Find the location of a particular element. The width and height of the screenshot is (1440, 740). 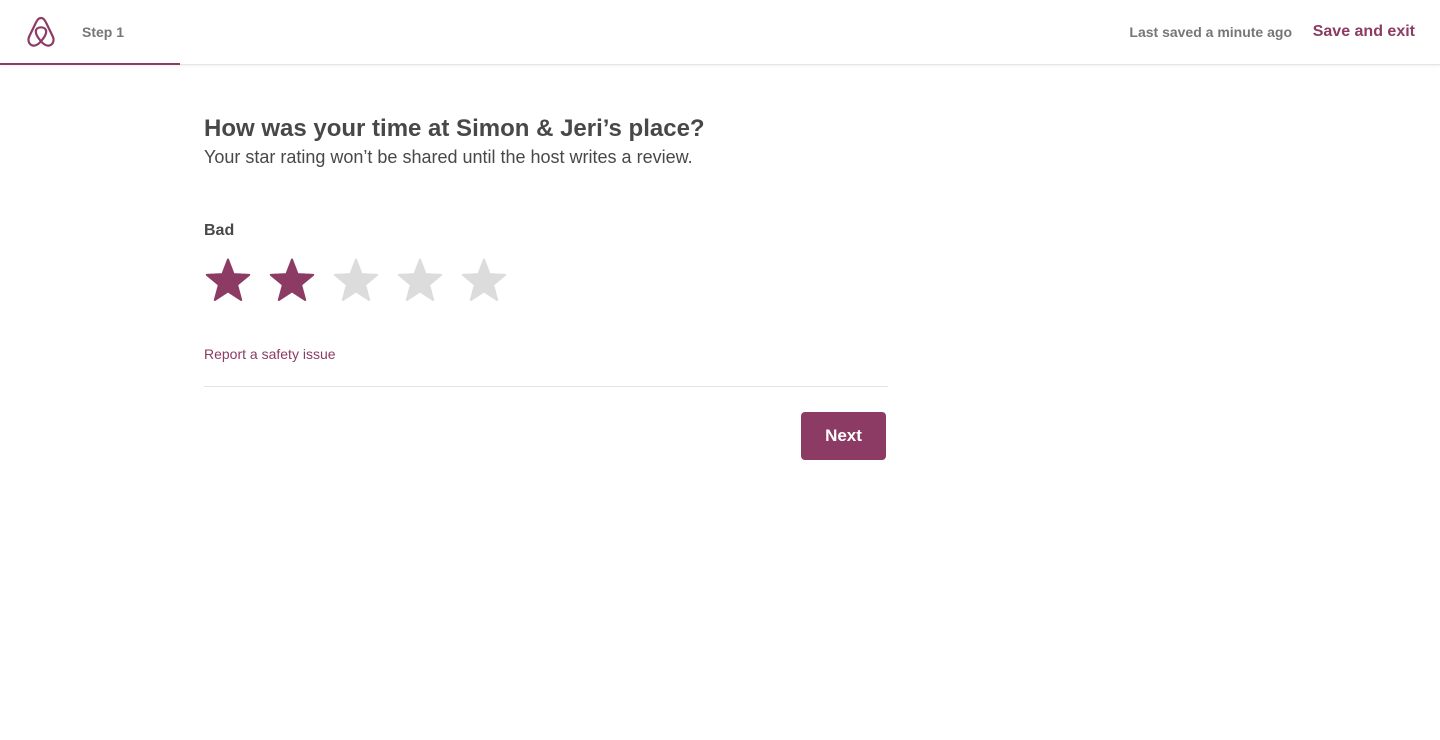

star-1-icon is located at coordinates (228, 281).